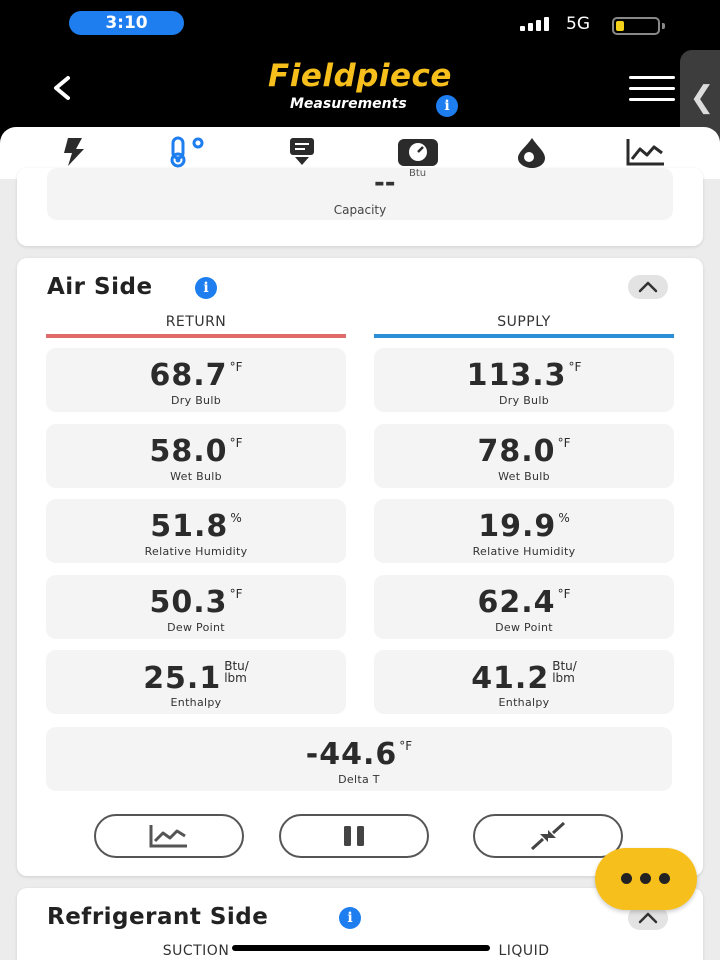  What do you see at coordinates (196, 607) in the screenshot?
I see `return-dew-point: 50.3 °F Dew Point` at bounding box center [196, 607].